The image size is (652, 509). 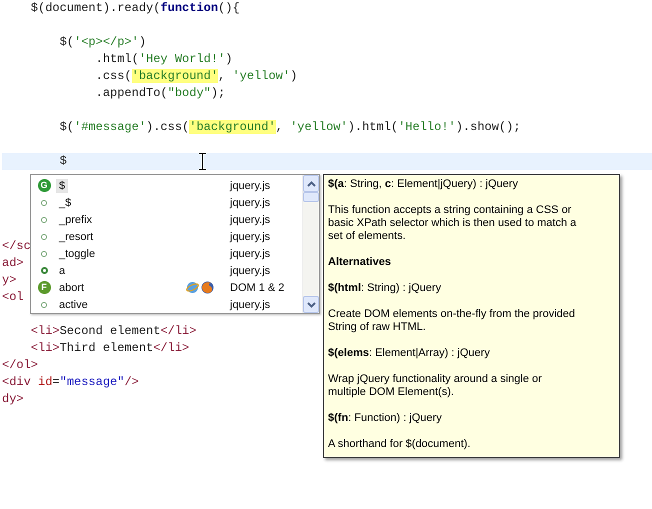 I want to click on code-line: </ol>, so click(x=20, y=365).